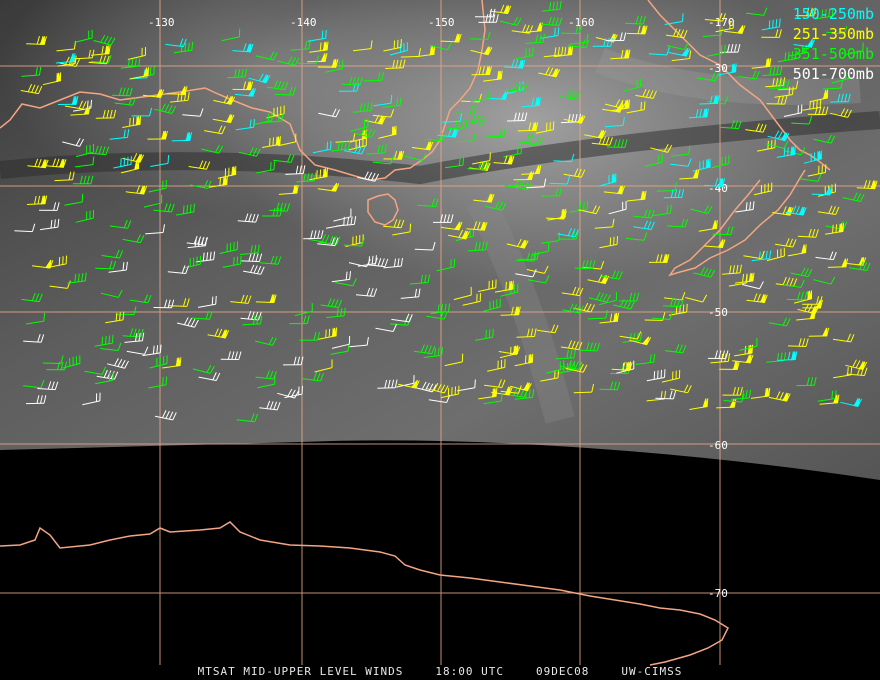  Describe the element at coordinates (718, 188) in the screenshot. I see `lat-label: -40` at that location.